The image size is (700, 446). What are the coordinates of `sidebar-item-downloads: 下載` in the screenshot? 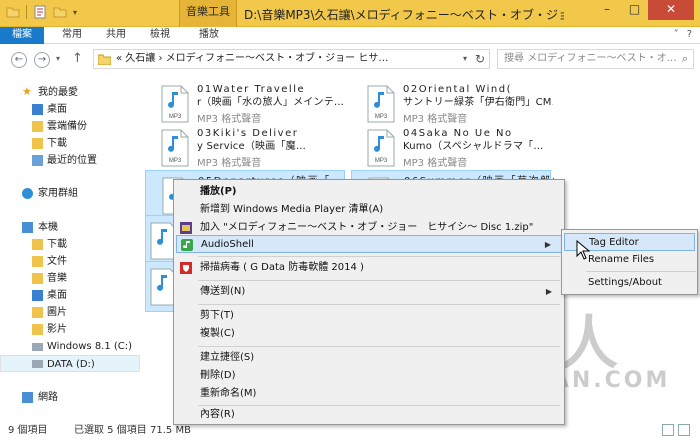 It's located at (70, 143).